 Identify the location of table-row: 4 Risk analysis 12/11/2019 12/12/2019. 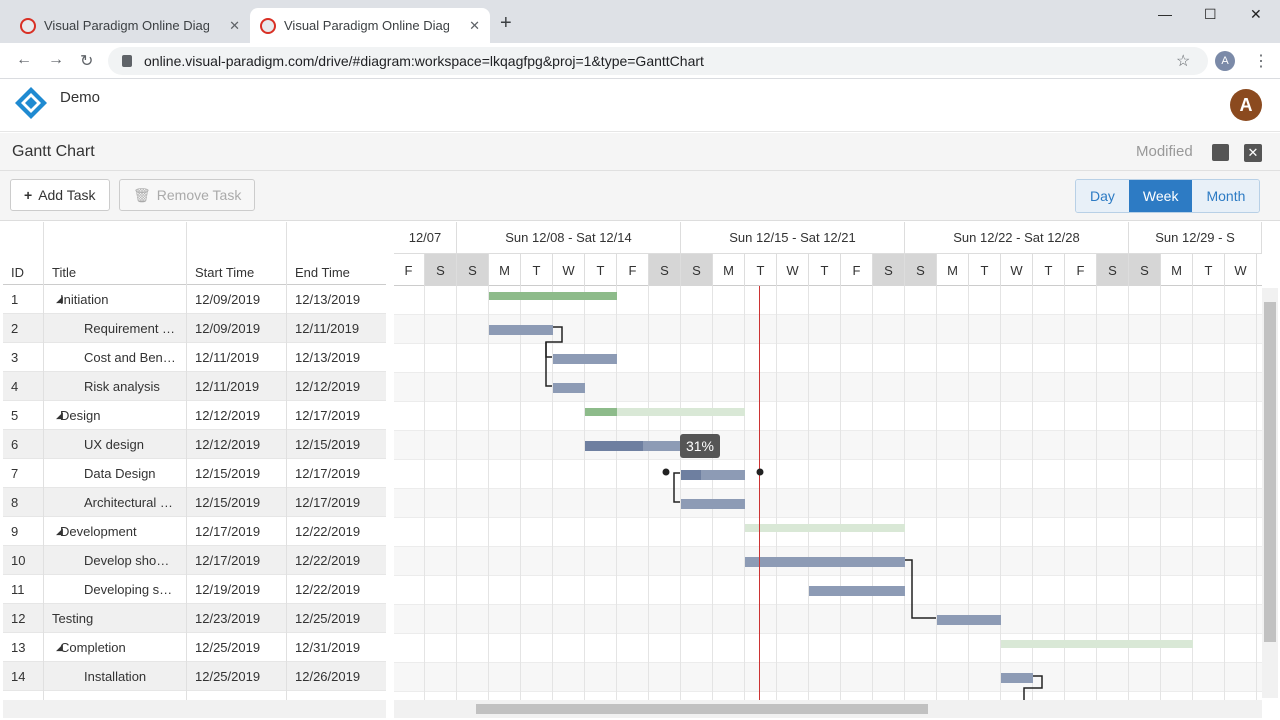
(194, 386).